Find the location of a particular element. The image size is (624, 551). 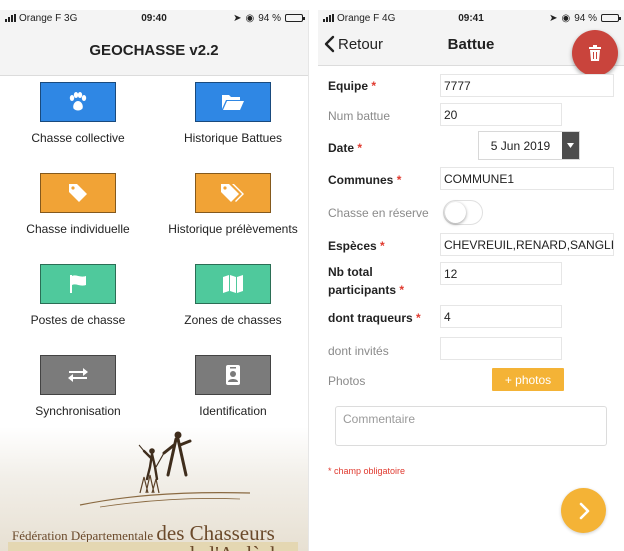

invites-label: dont invités is located at coordinates (358, 351).